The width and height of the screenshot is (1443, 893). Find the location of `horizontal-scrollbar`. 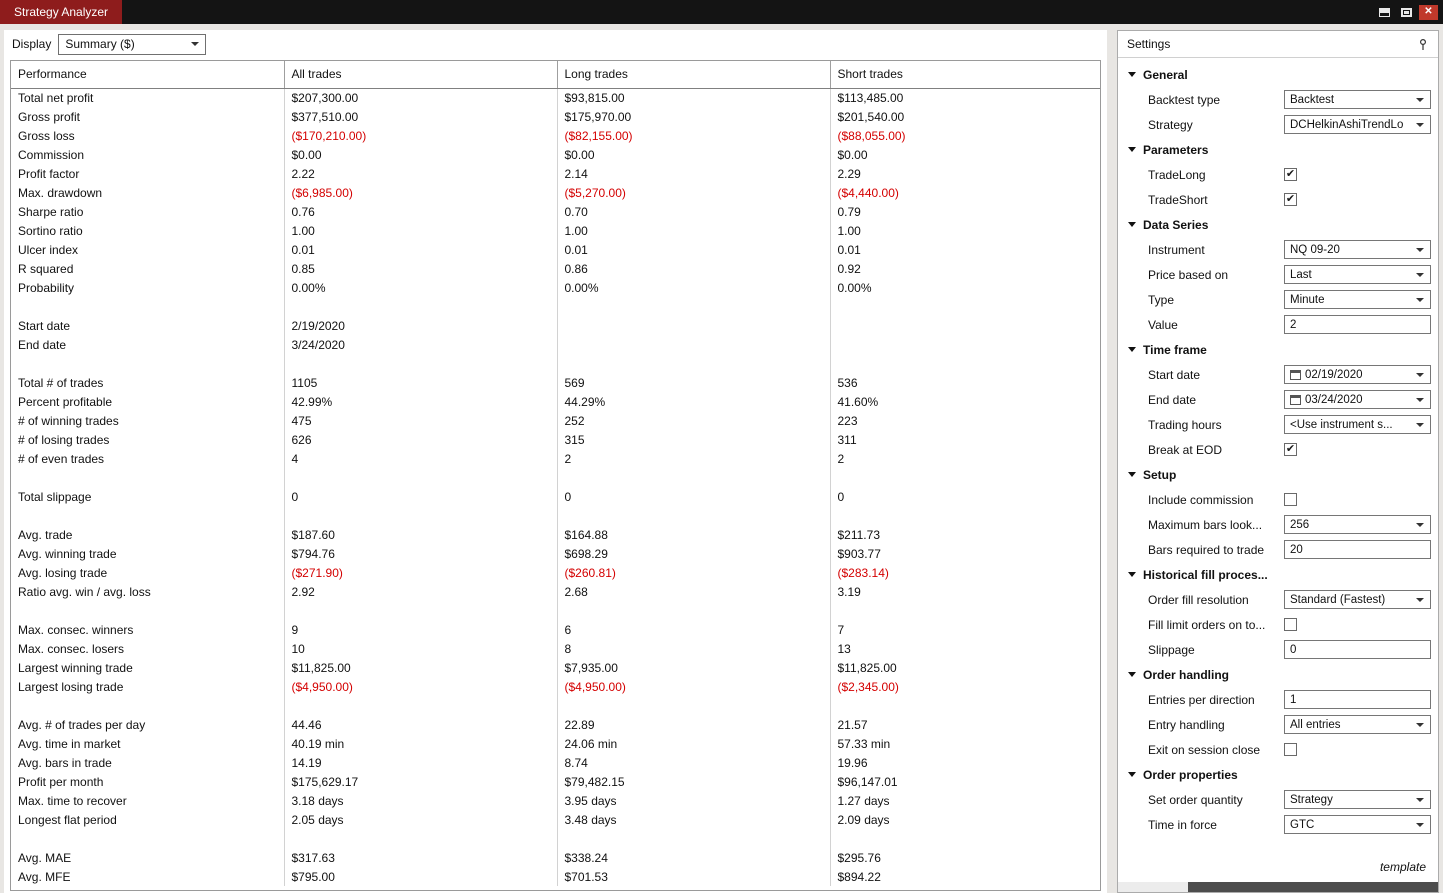

horizontal-scrollbar is located at coordinates (1278, 887).